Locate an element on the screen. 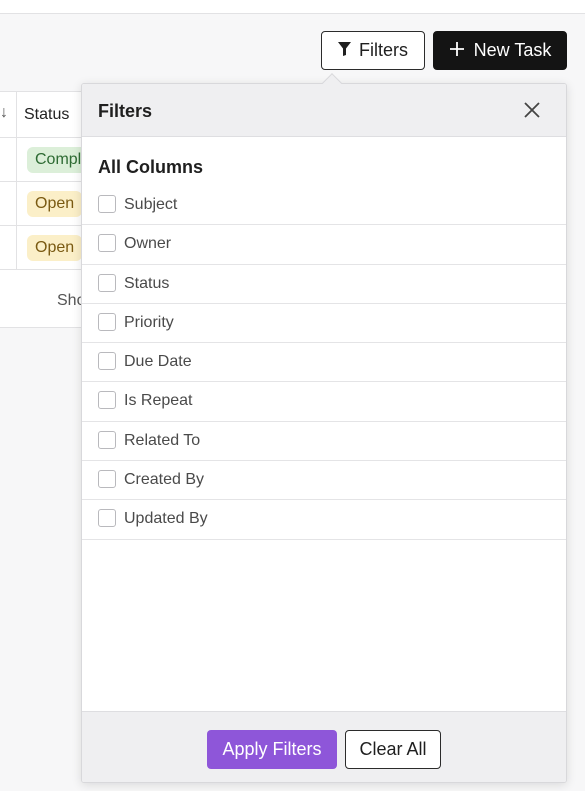 Image resolution: width=585 pixels, height=791 pixels. filter-option-owner: Owner is located at coordinates (324, 245).